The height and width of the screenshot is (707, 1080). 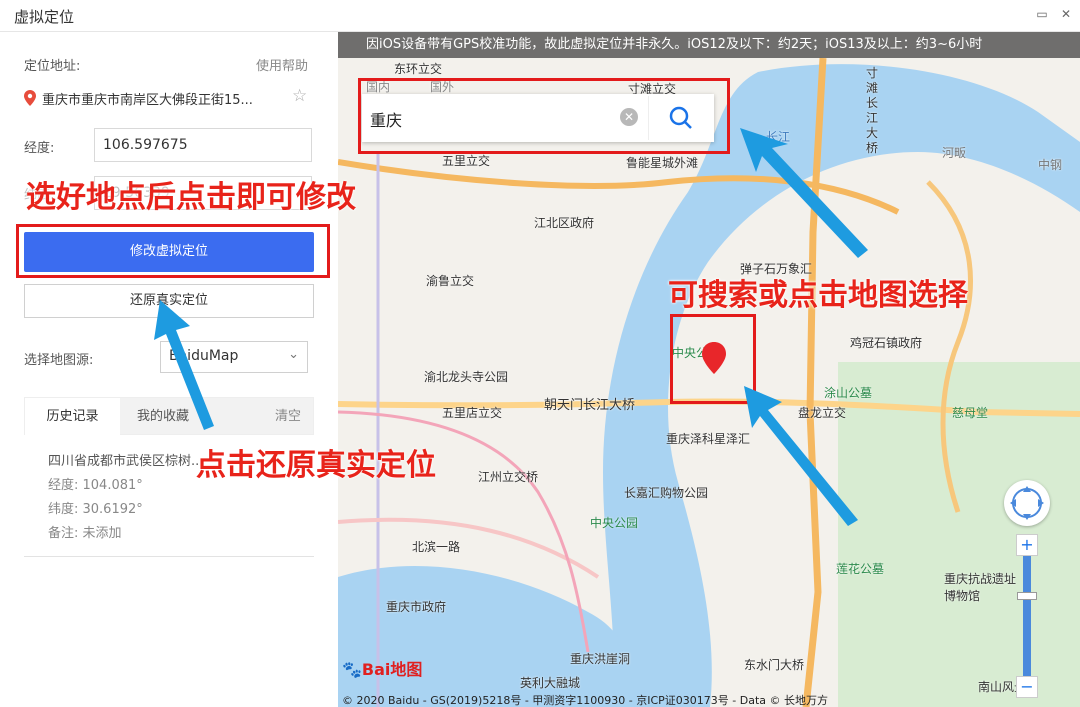 I want to click on annotation-search-or-click: 可搜索或点击地图选择, so click(x=818, y=295).